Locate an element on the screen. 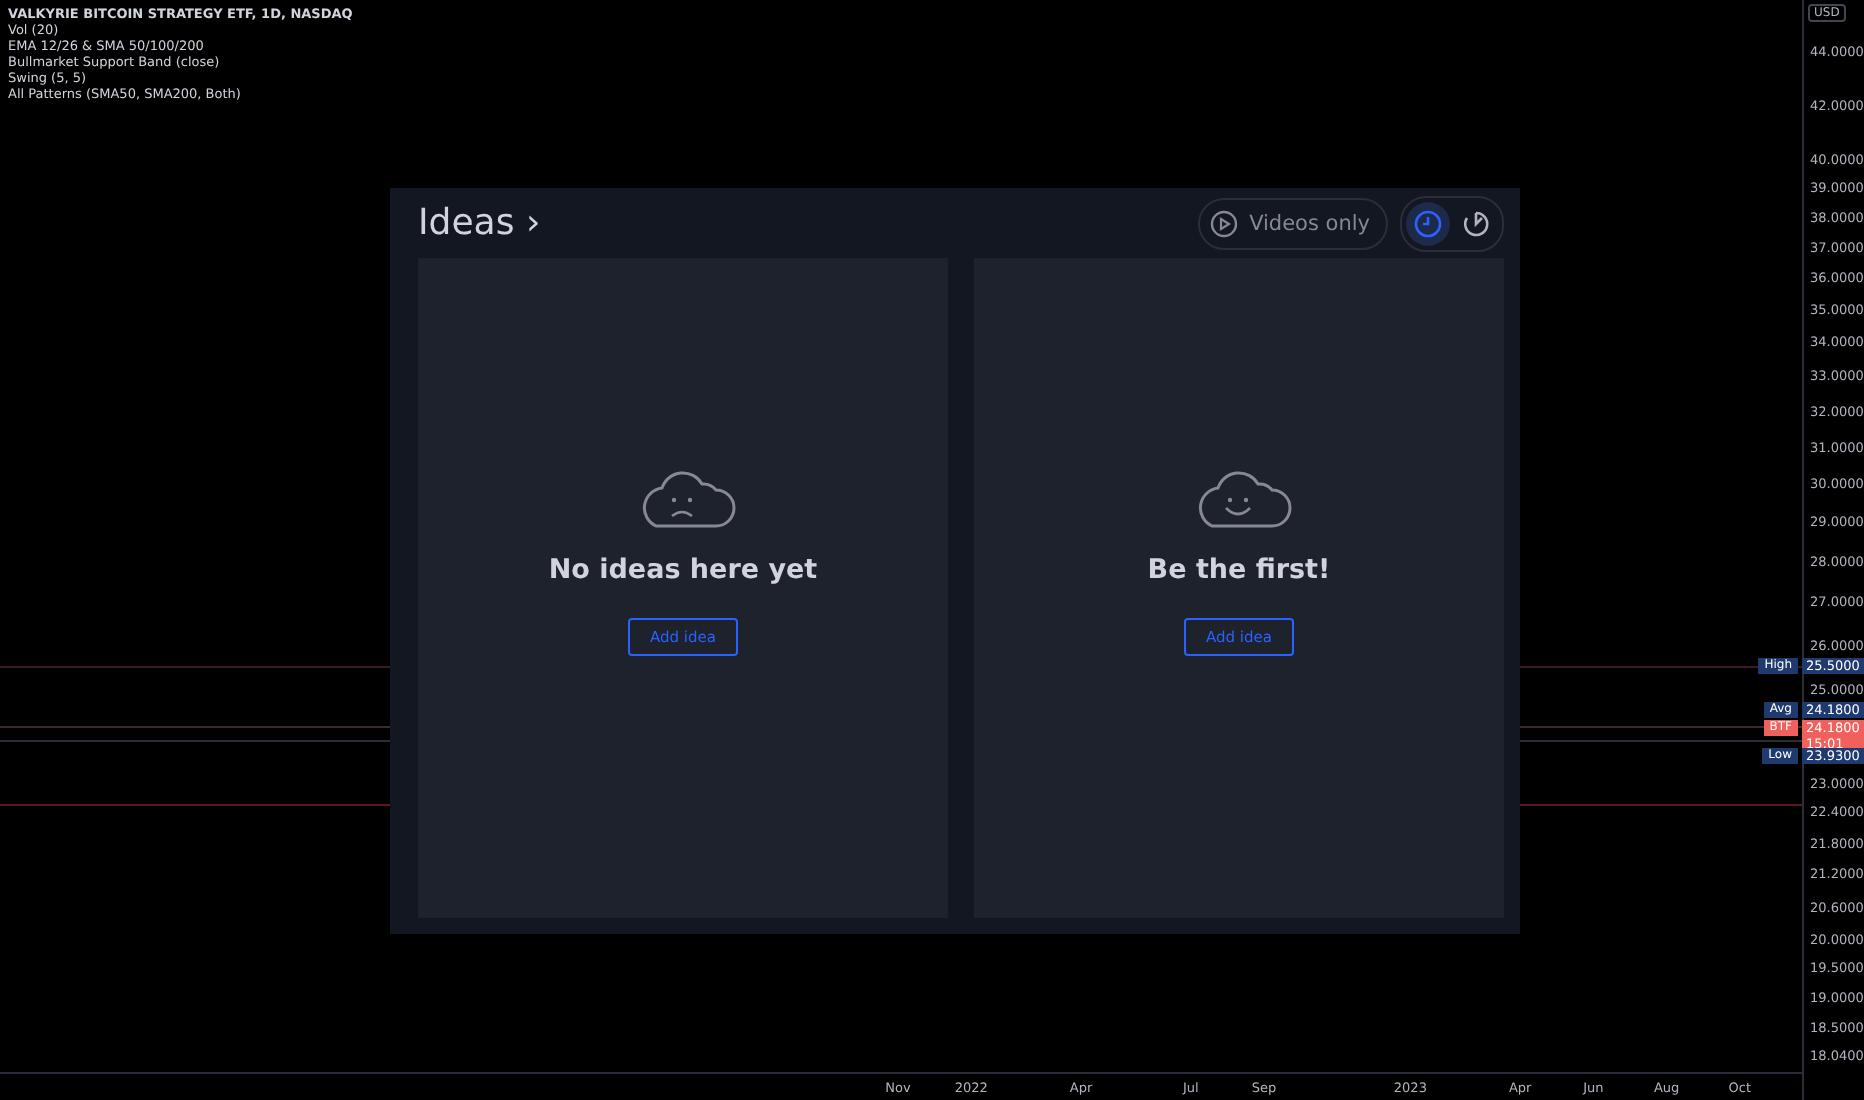 The width and height of the screenshot is (1864, 1100). videos-only-button: Videos only is located at coordinates (1292, 223).